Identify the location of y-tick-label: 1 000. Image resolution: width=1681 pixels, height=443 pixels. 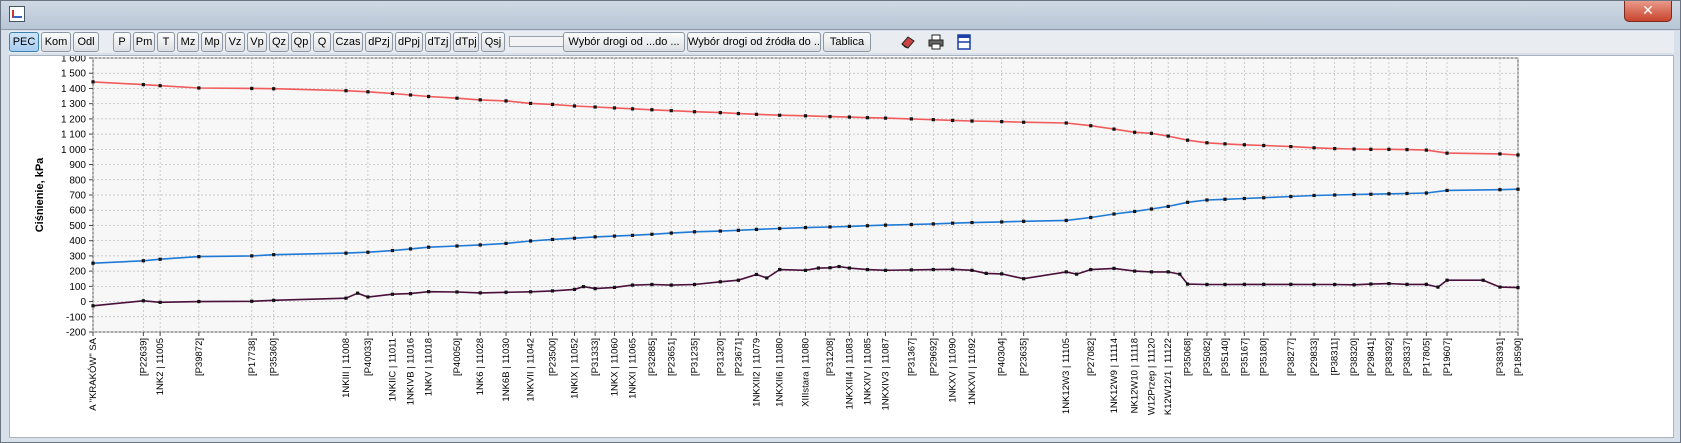
(73, 150).